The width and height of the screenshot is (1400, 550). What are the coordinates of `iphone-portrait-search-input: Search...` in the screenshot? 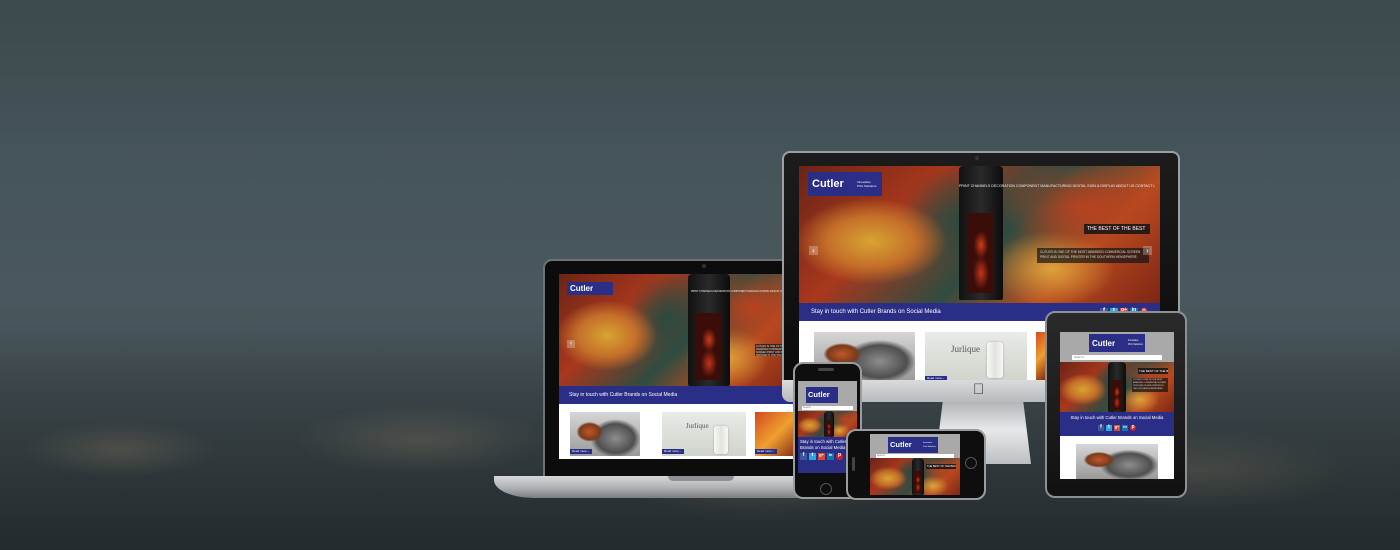 It's located at (827, 408).